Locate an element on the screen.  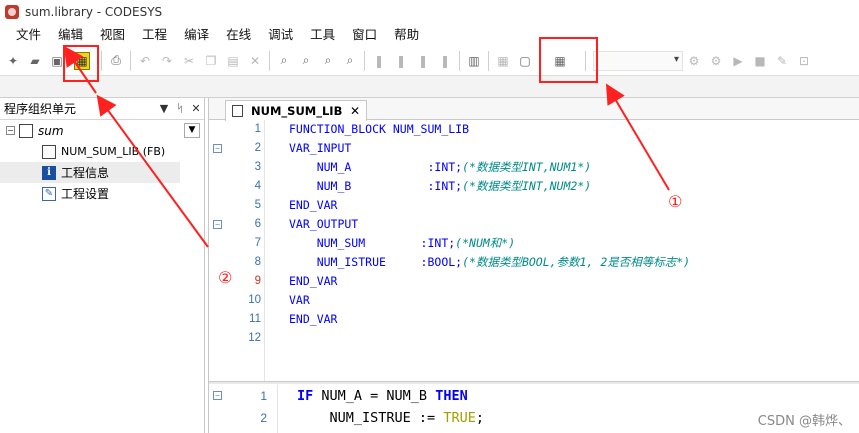
function-block-icon is located at coordinates (49, 151).